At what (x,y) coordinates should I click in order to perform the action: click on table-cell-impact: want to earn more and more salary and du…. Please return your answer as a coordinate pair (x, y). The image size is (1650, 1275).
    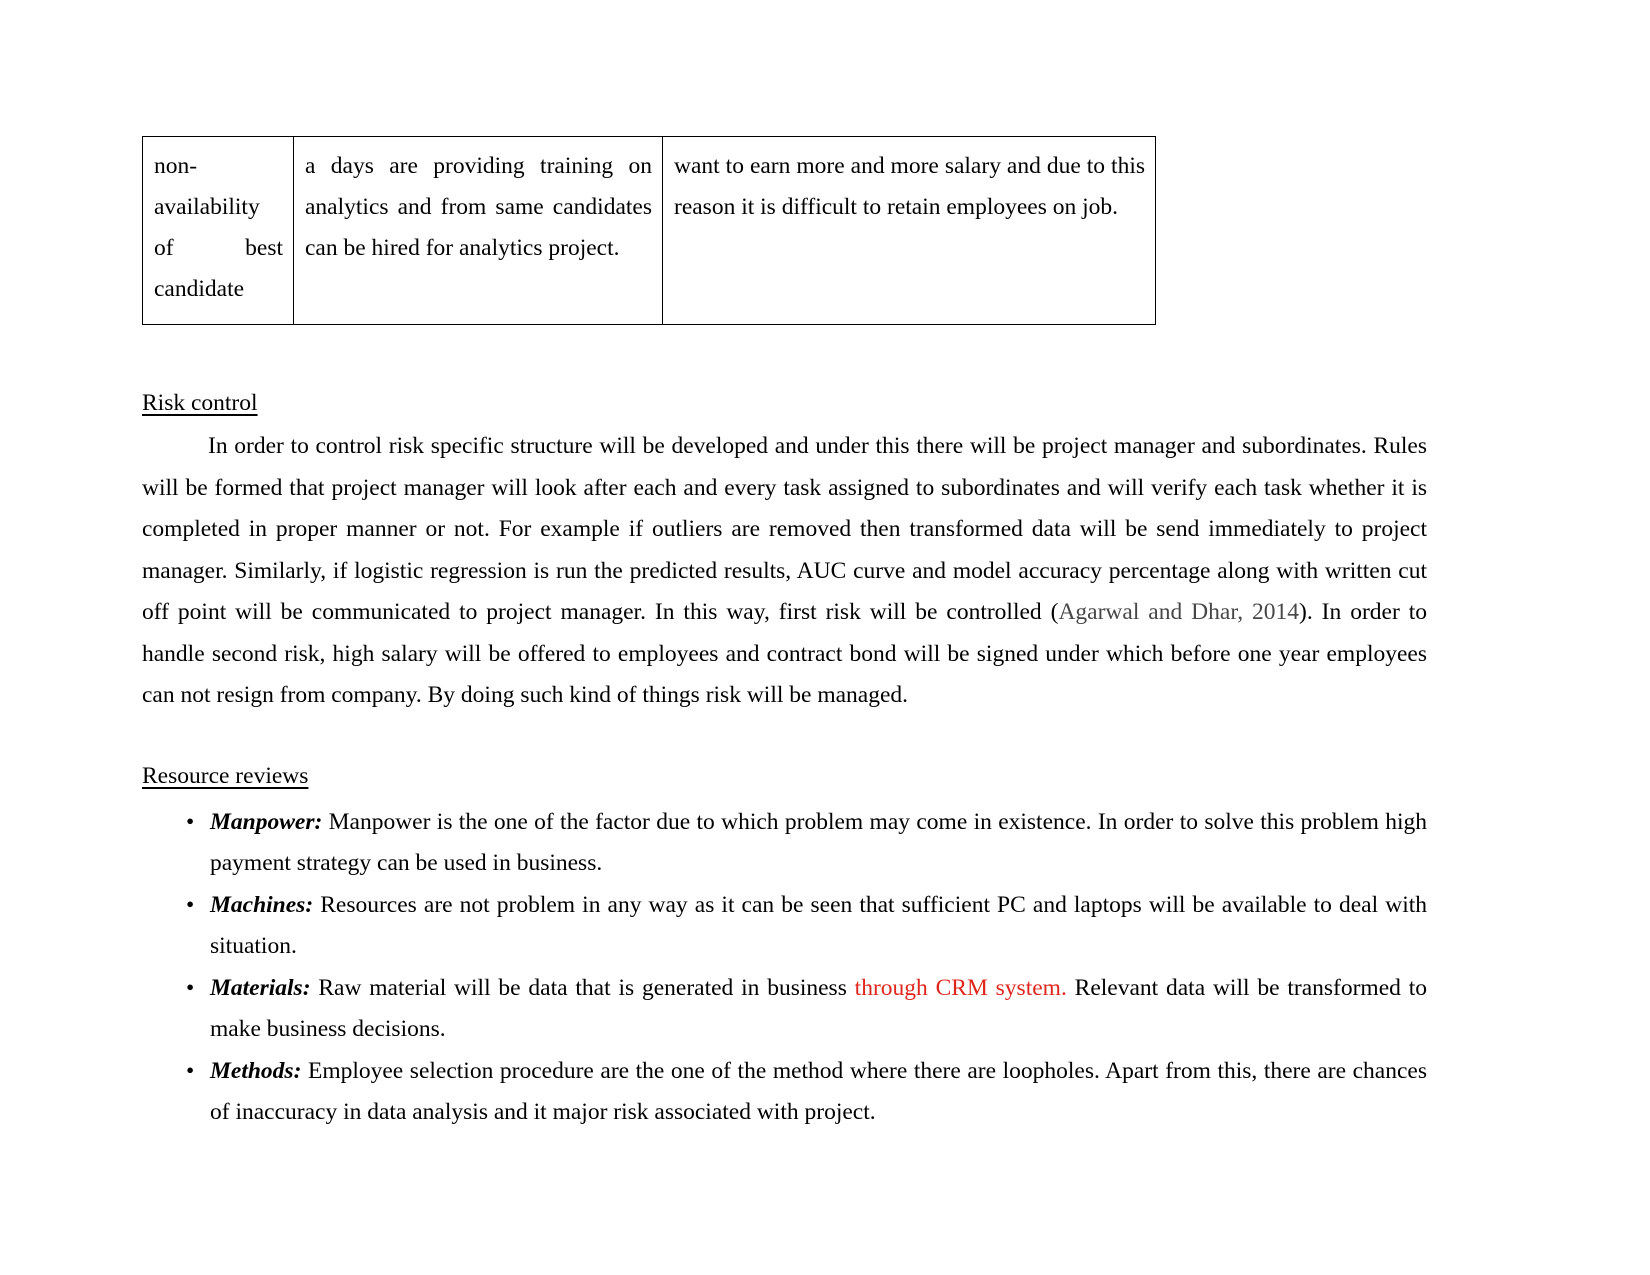
    Looking at the image, I should click on (909, 230).